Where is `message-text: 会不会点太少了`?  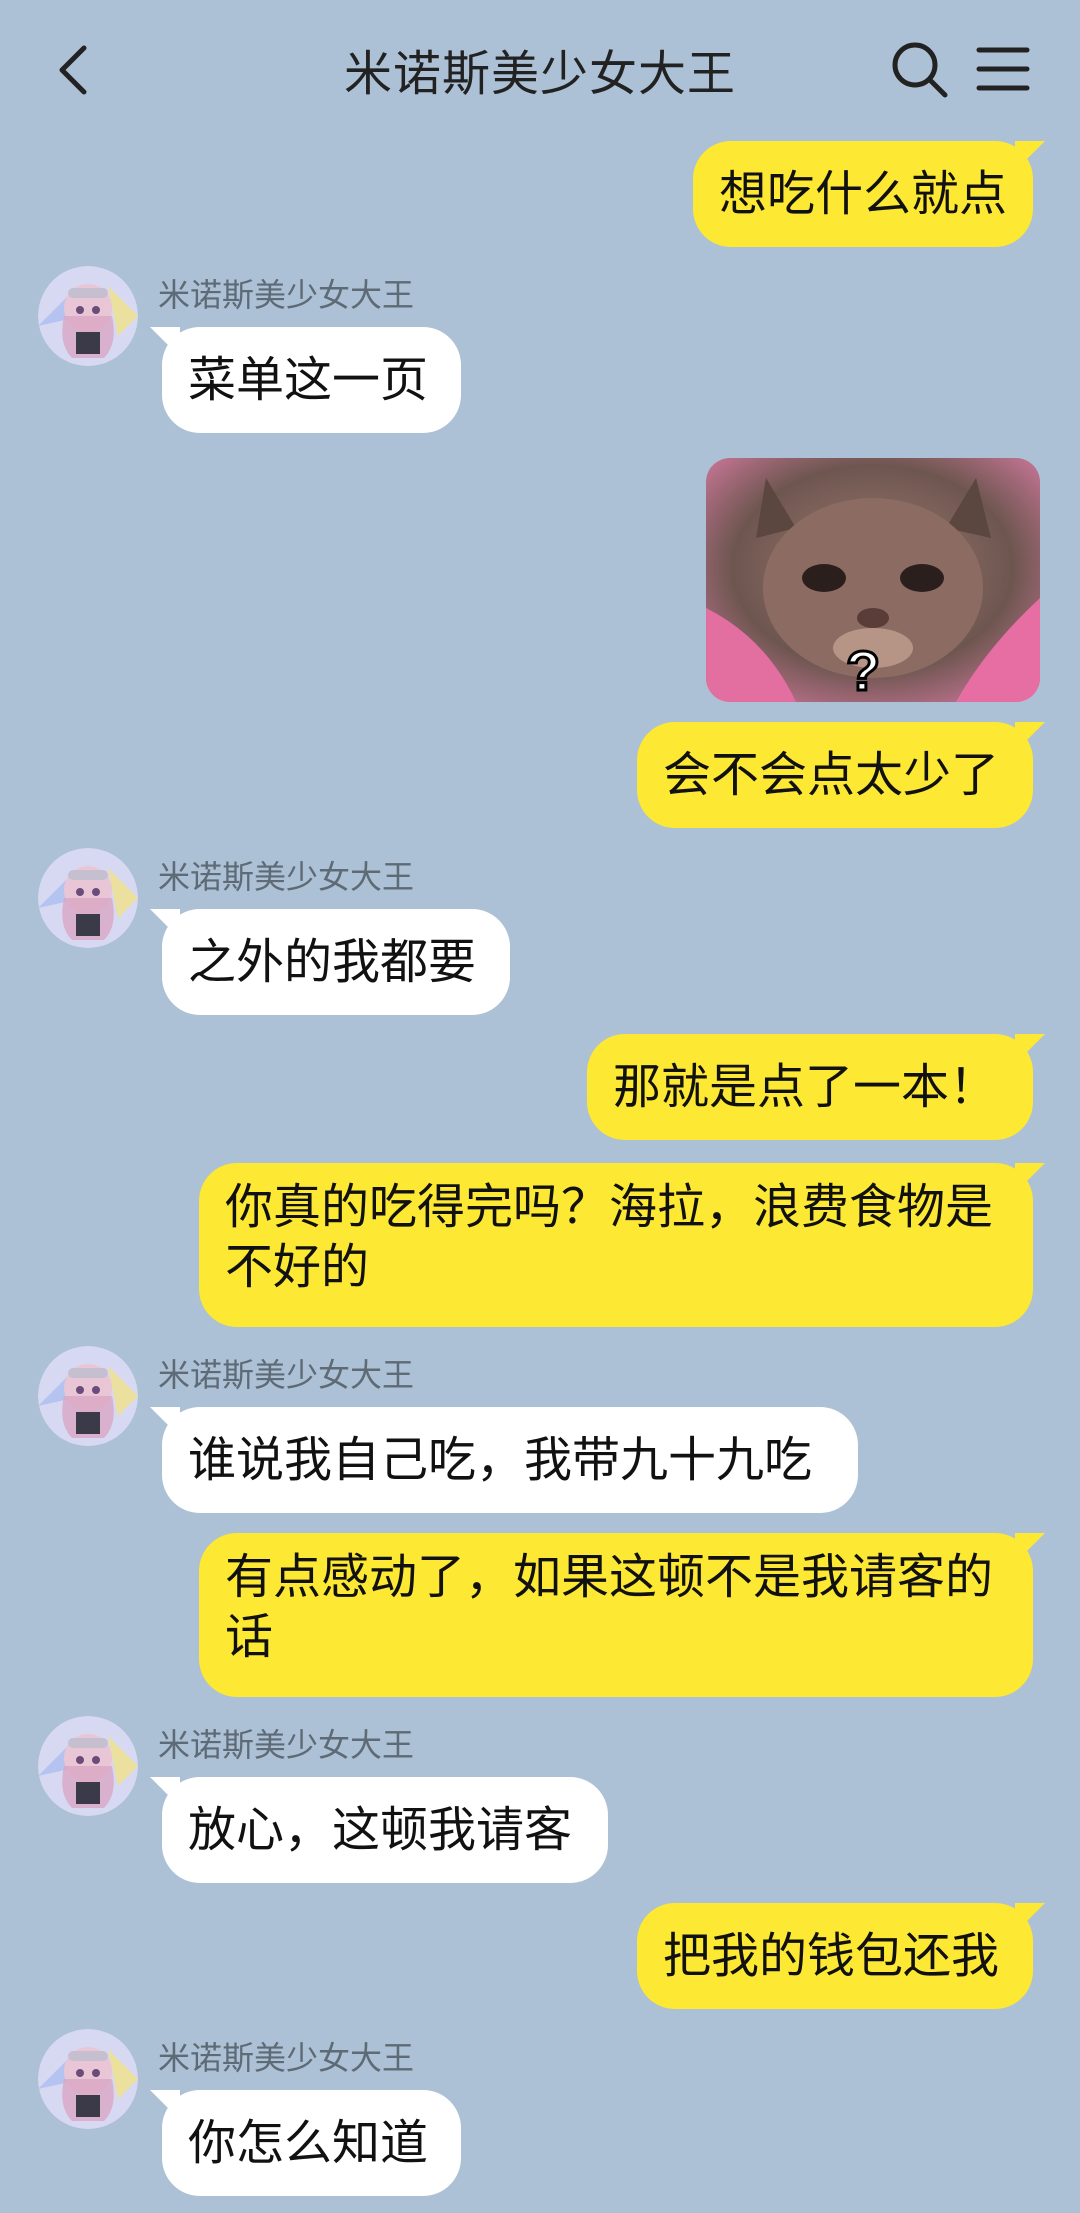 message-text: 会不会点太少了 is located at coordinates (831, 775).